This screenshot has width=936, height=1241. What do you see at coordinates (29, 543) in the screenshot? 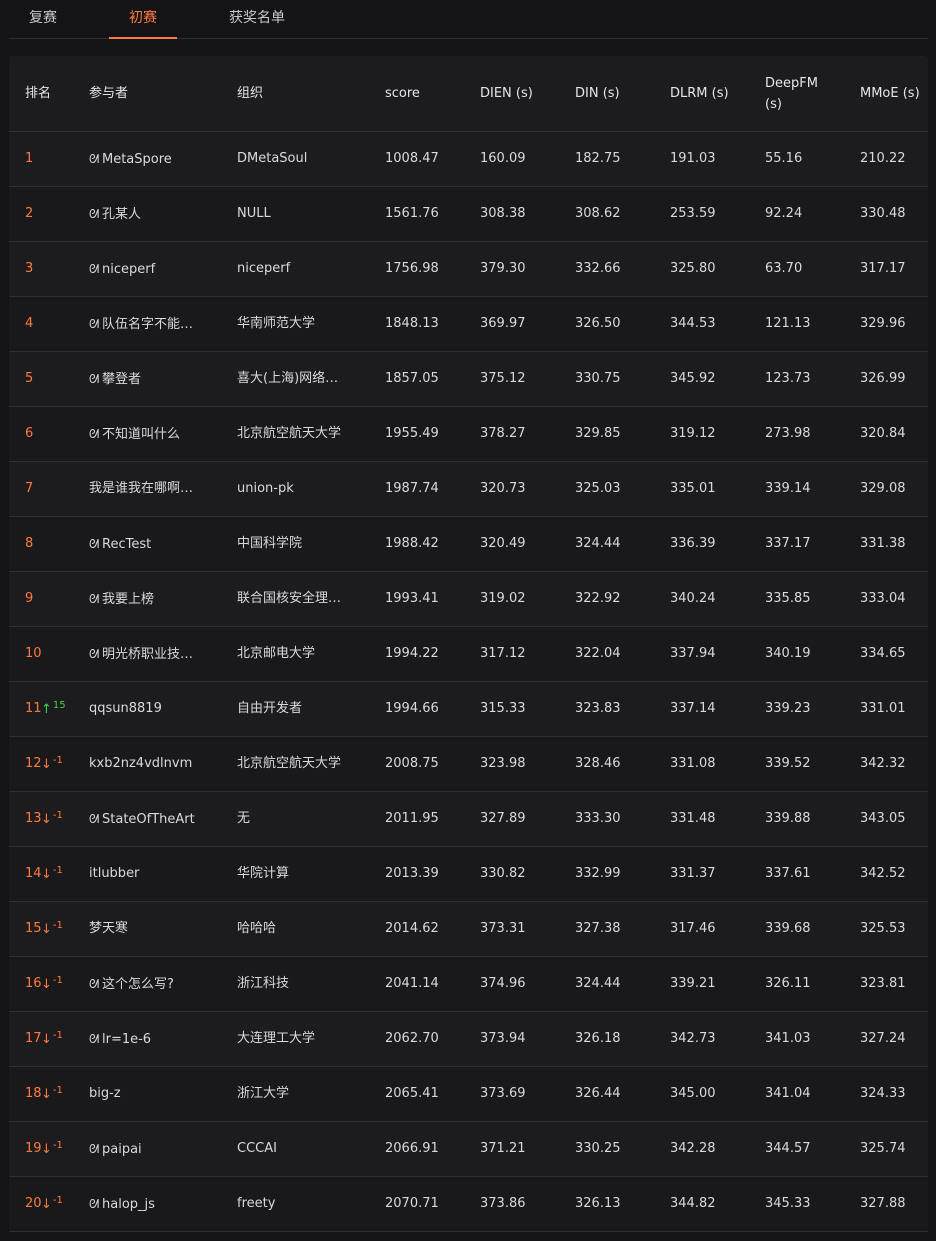
I see `rank-cell: 8` at bounding box center [29, 543].